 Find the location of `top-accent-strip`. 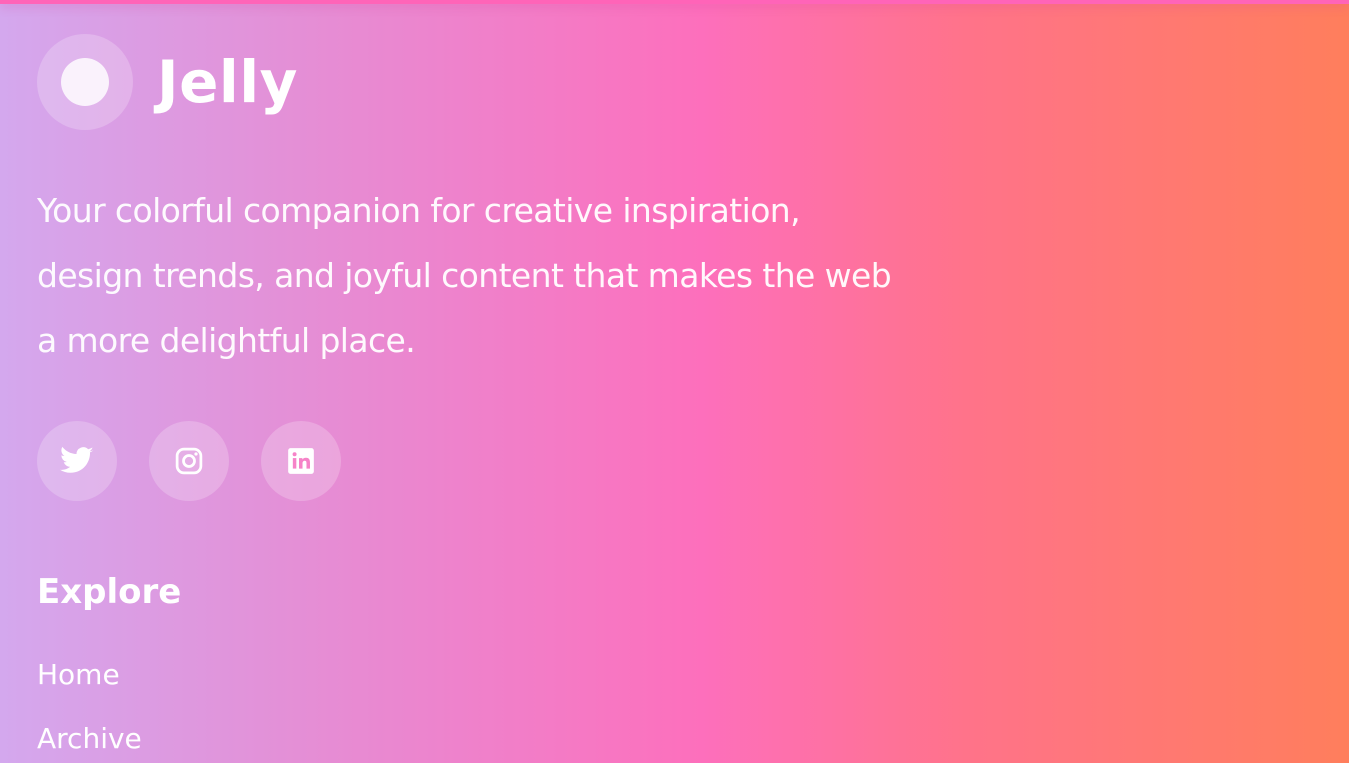

top-accent-strip is located at coordinates (674, 2).